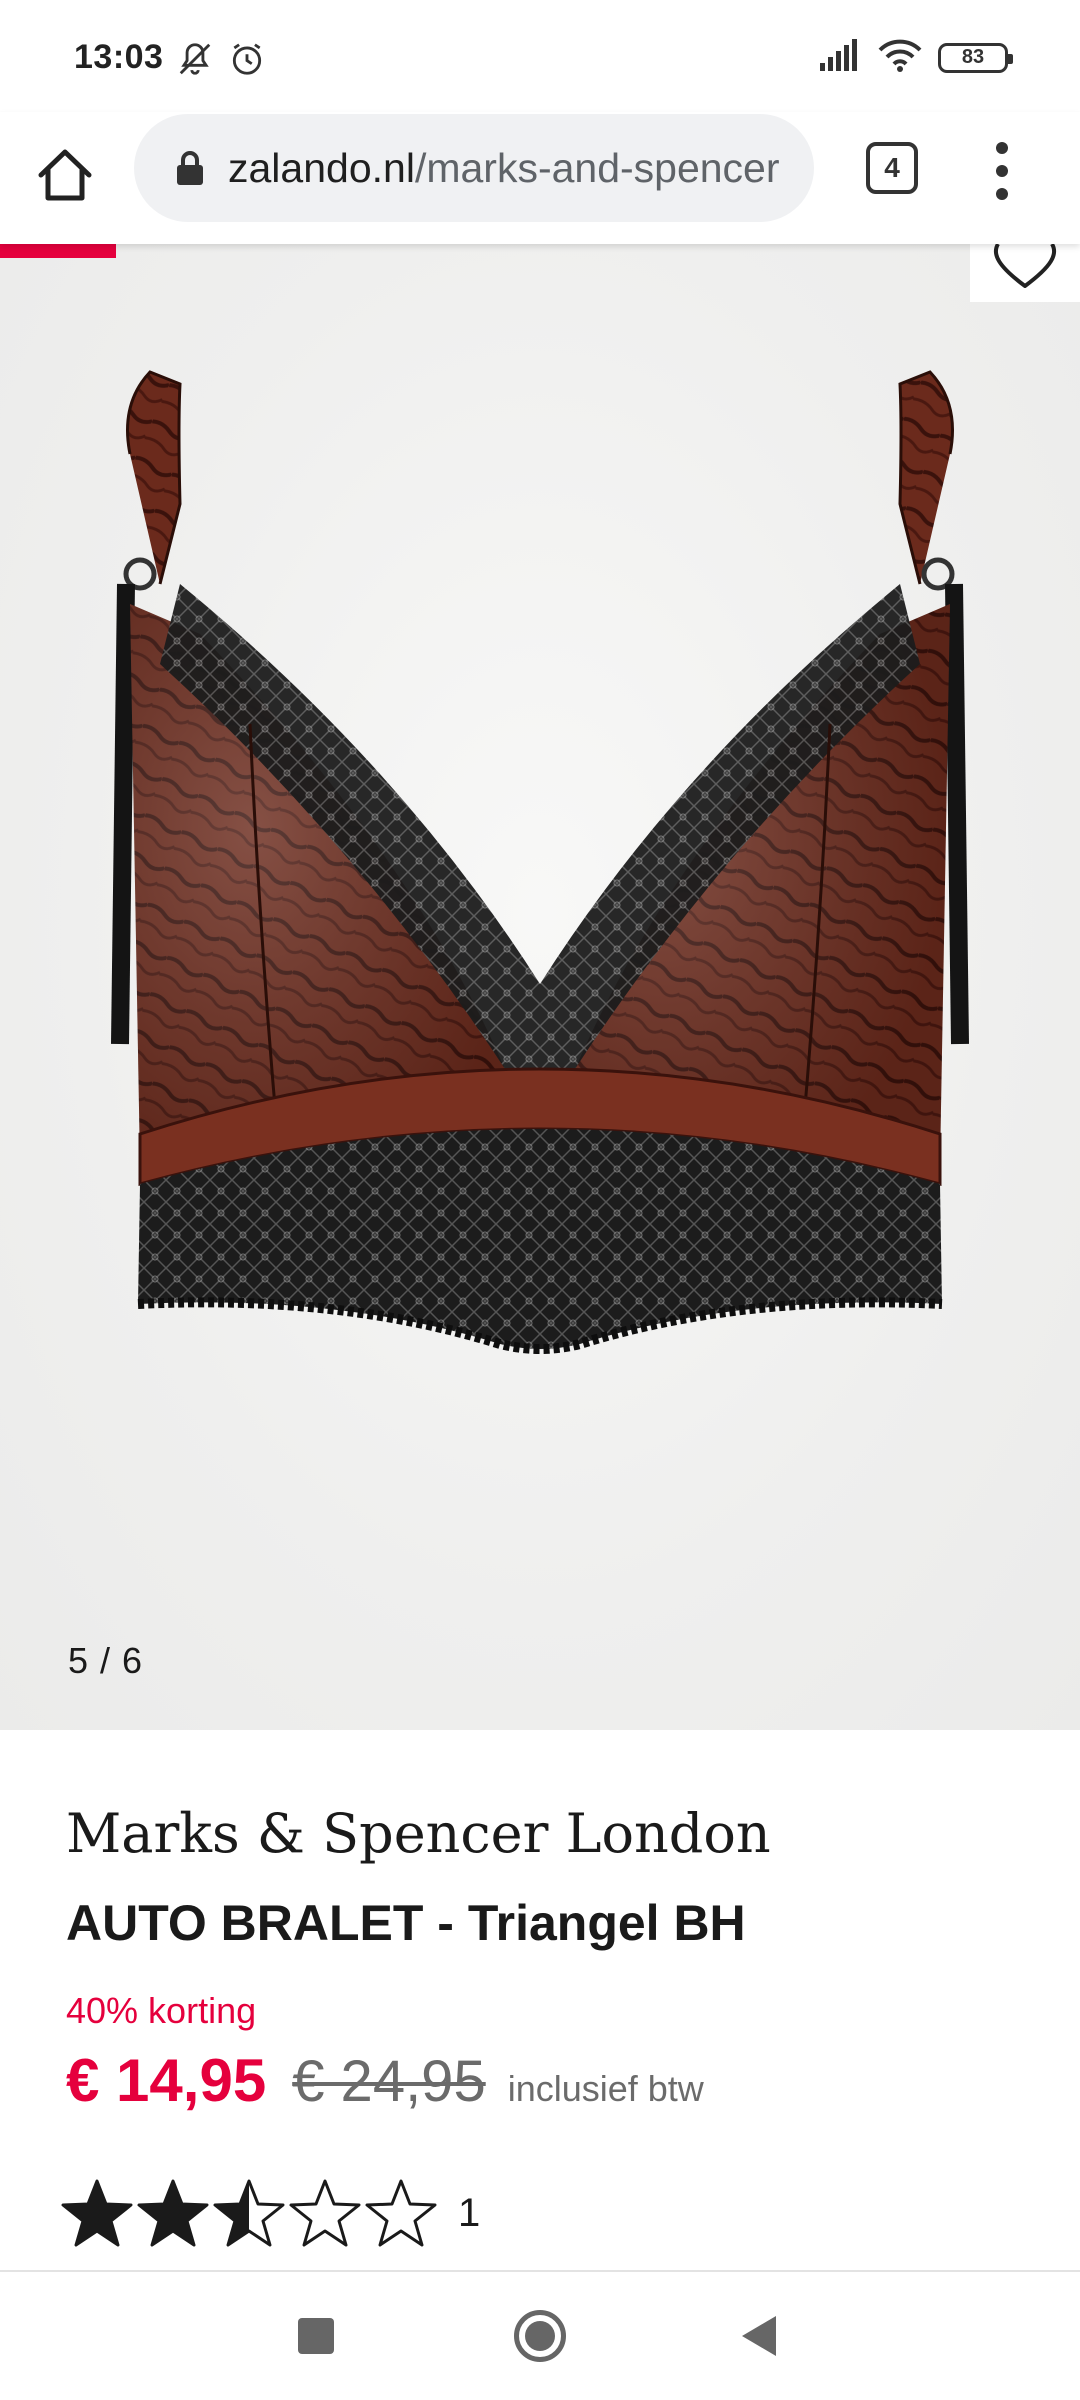 This screenshot has height=2400, width=1080. What do you see at coordinates (249, 2213) in the screenshot?
I see `star-half-icon` at bounding box center [249, 2213].